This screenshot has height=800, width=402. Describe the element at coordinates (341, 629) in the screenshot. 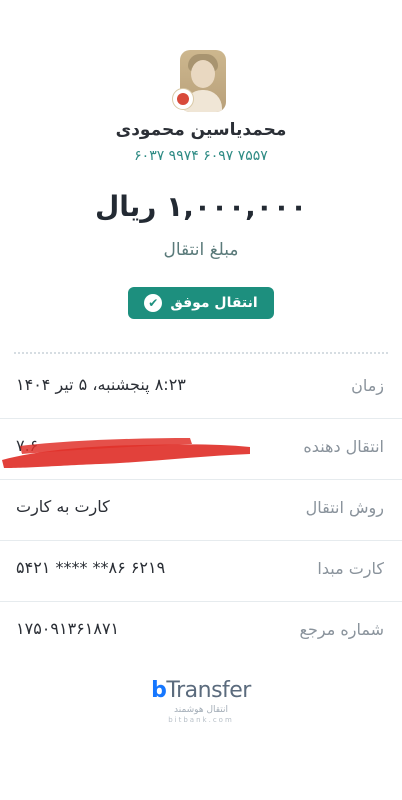

I see `detail-label: شماره مرجع` at that location.